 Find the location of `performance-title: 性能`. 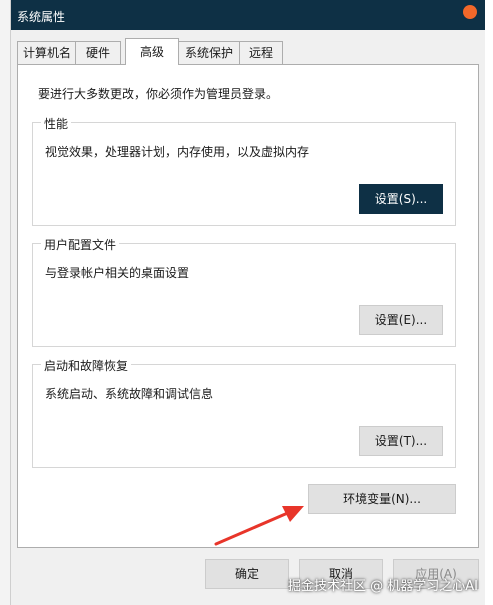

performance-title: 性能 is located at coordinates (56, 123).